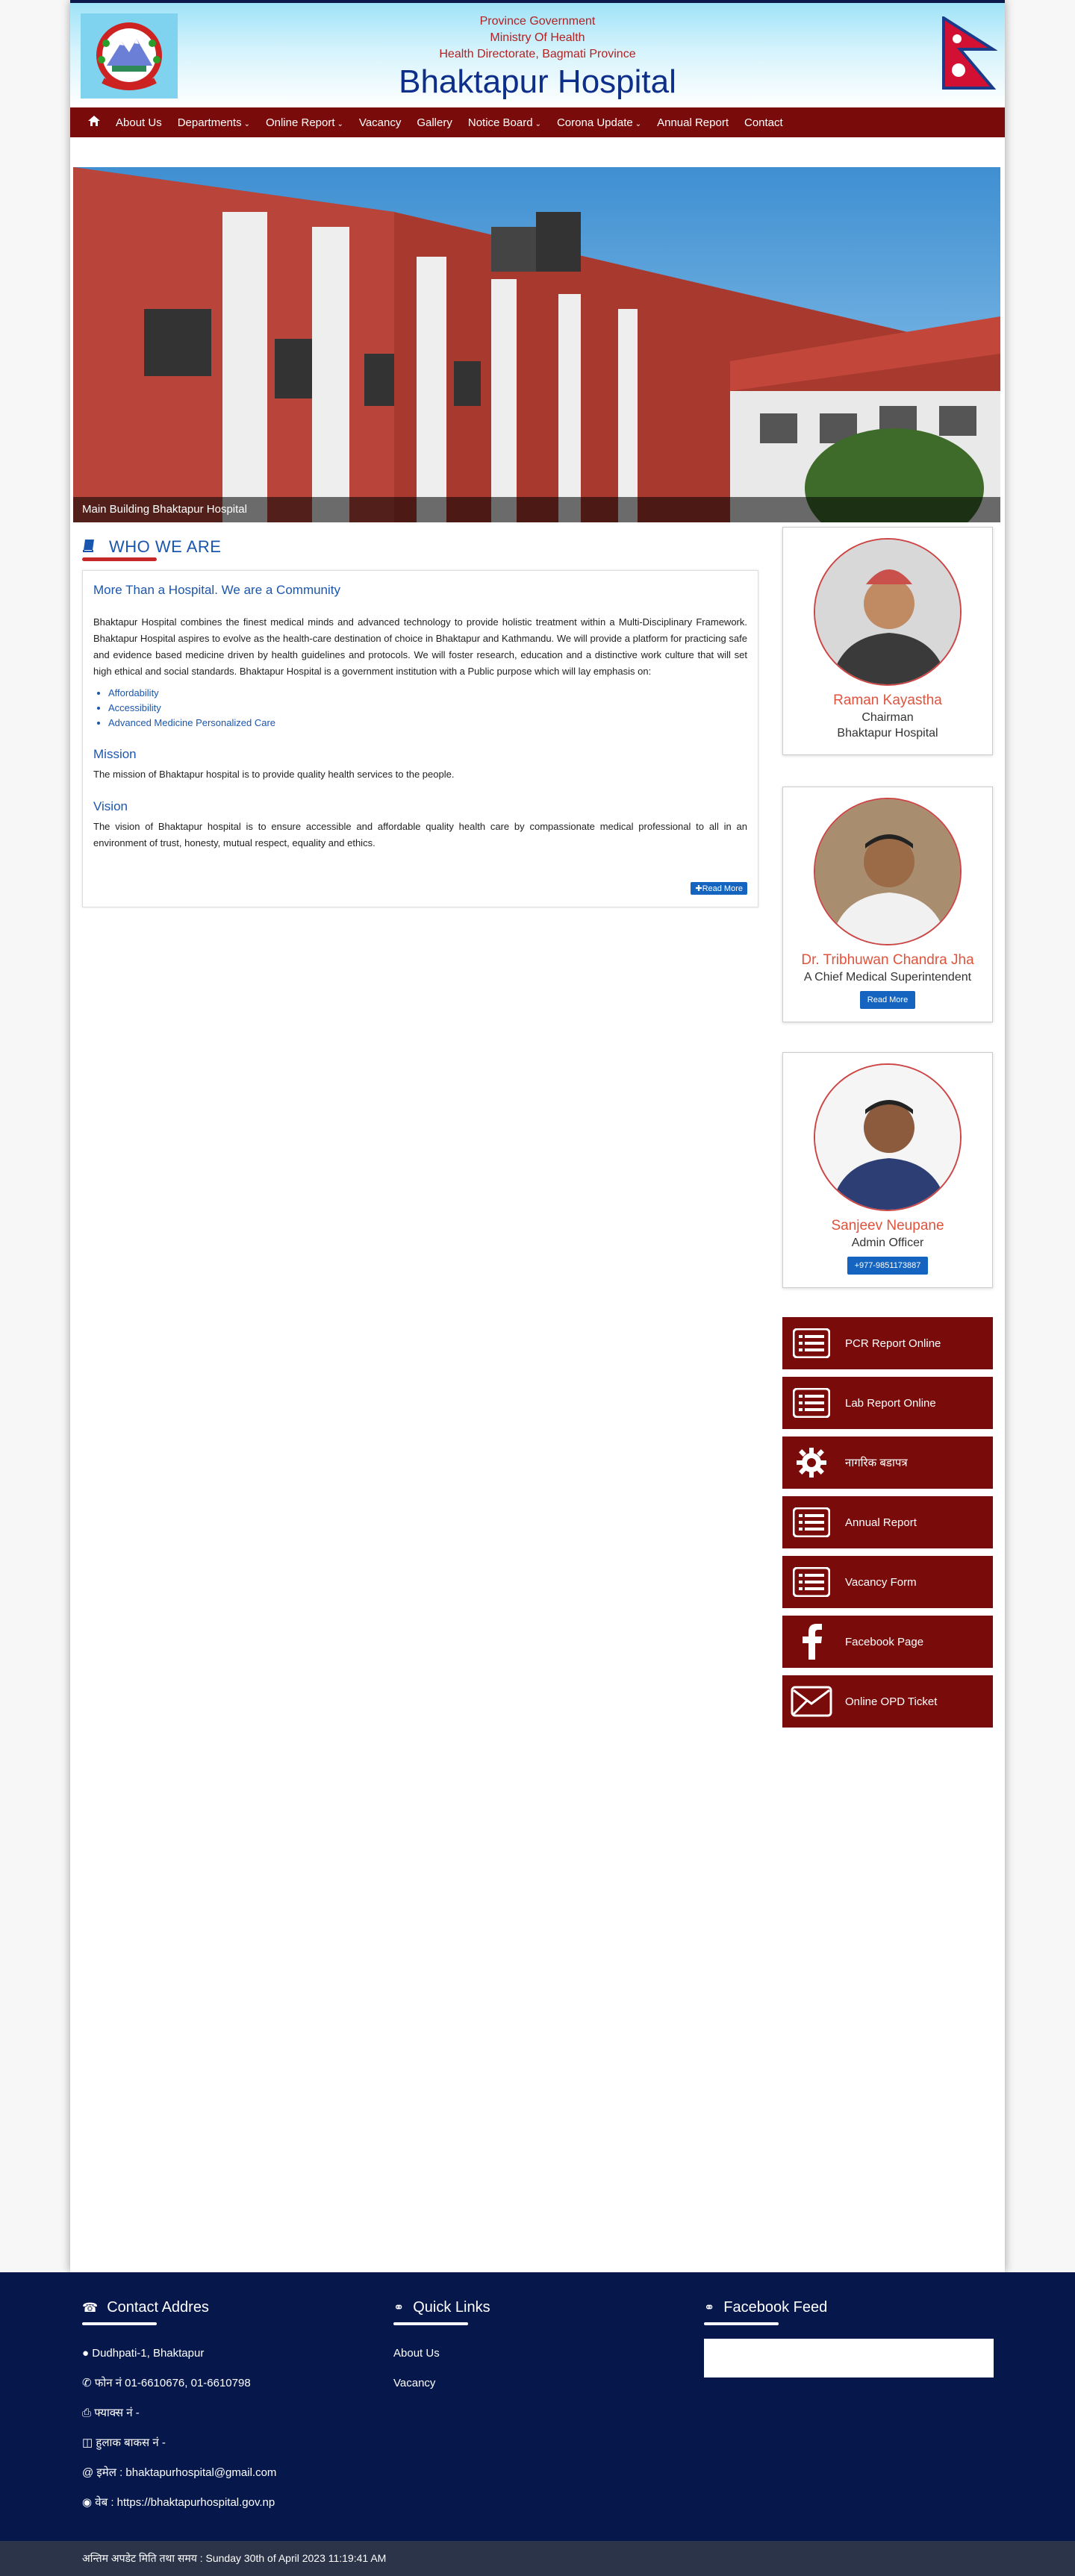 The width and height of the screenshot is (1075, 2576). Describe the element at coordinates (887, 717) in the screenshot. I see `person-role: Chairman` at that location.